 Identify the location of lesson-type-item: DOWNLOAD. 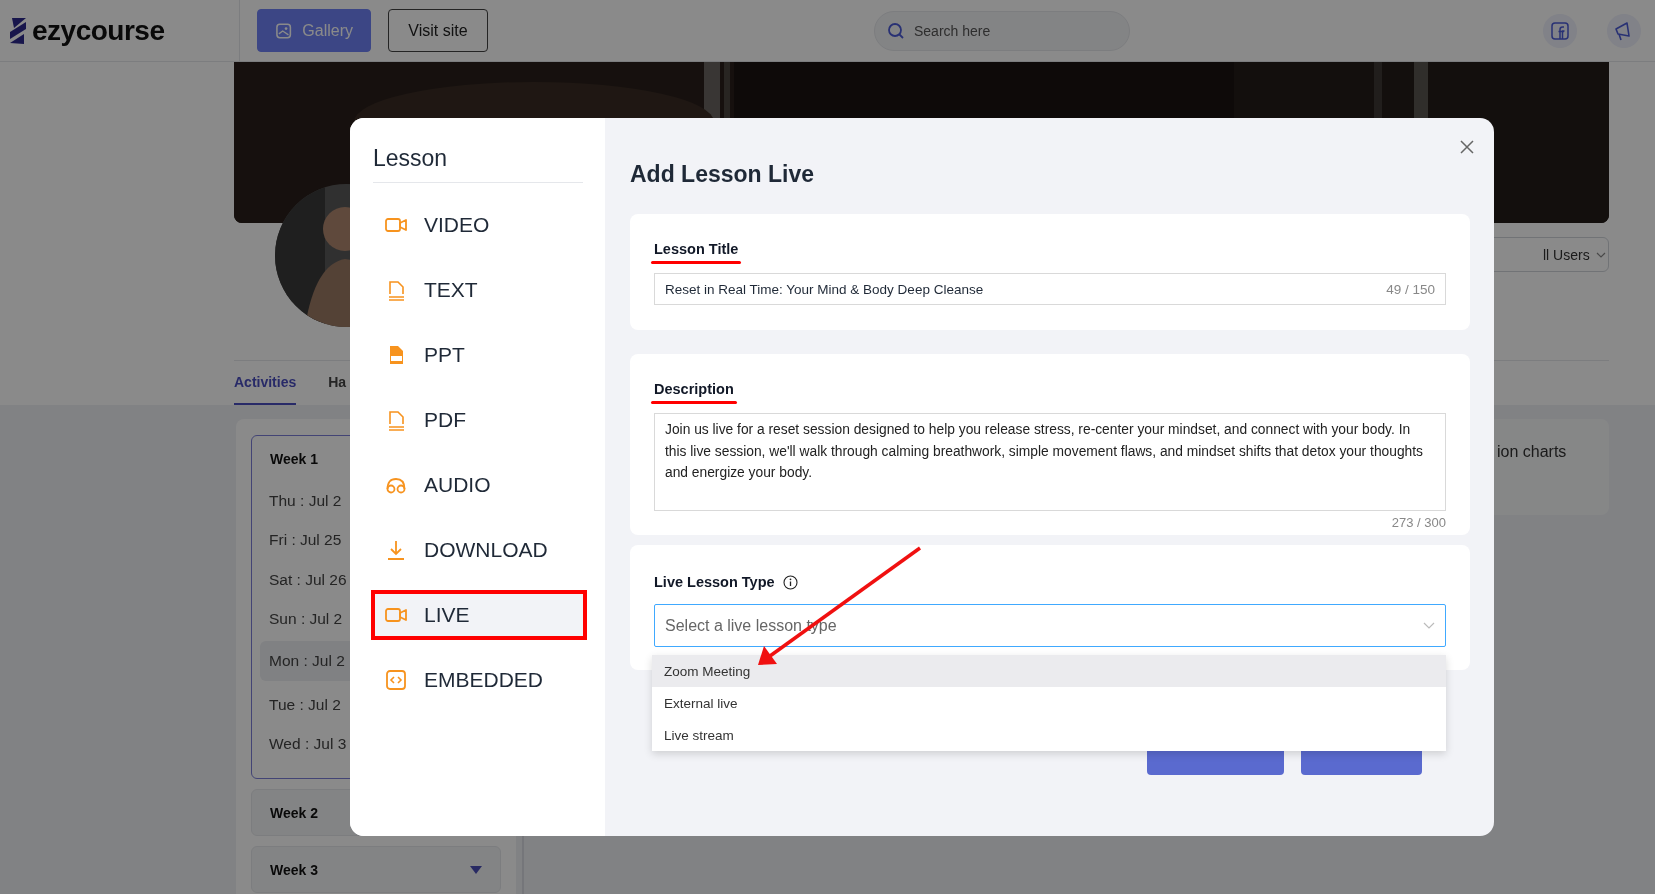
(479, 550).